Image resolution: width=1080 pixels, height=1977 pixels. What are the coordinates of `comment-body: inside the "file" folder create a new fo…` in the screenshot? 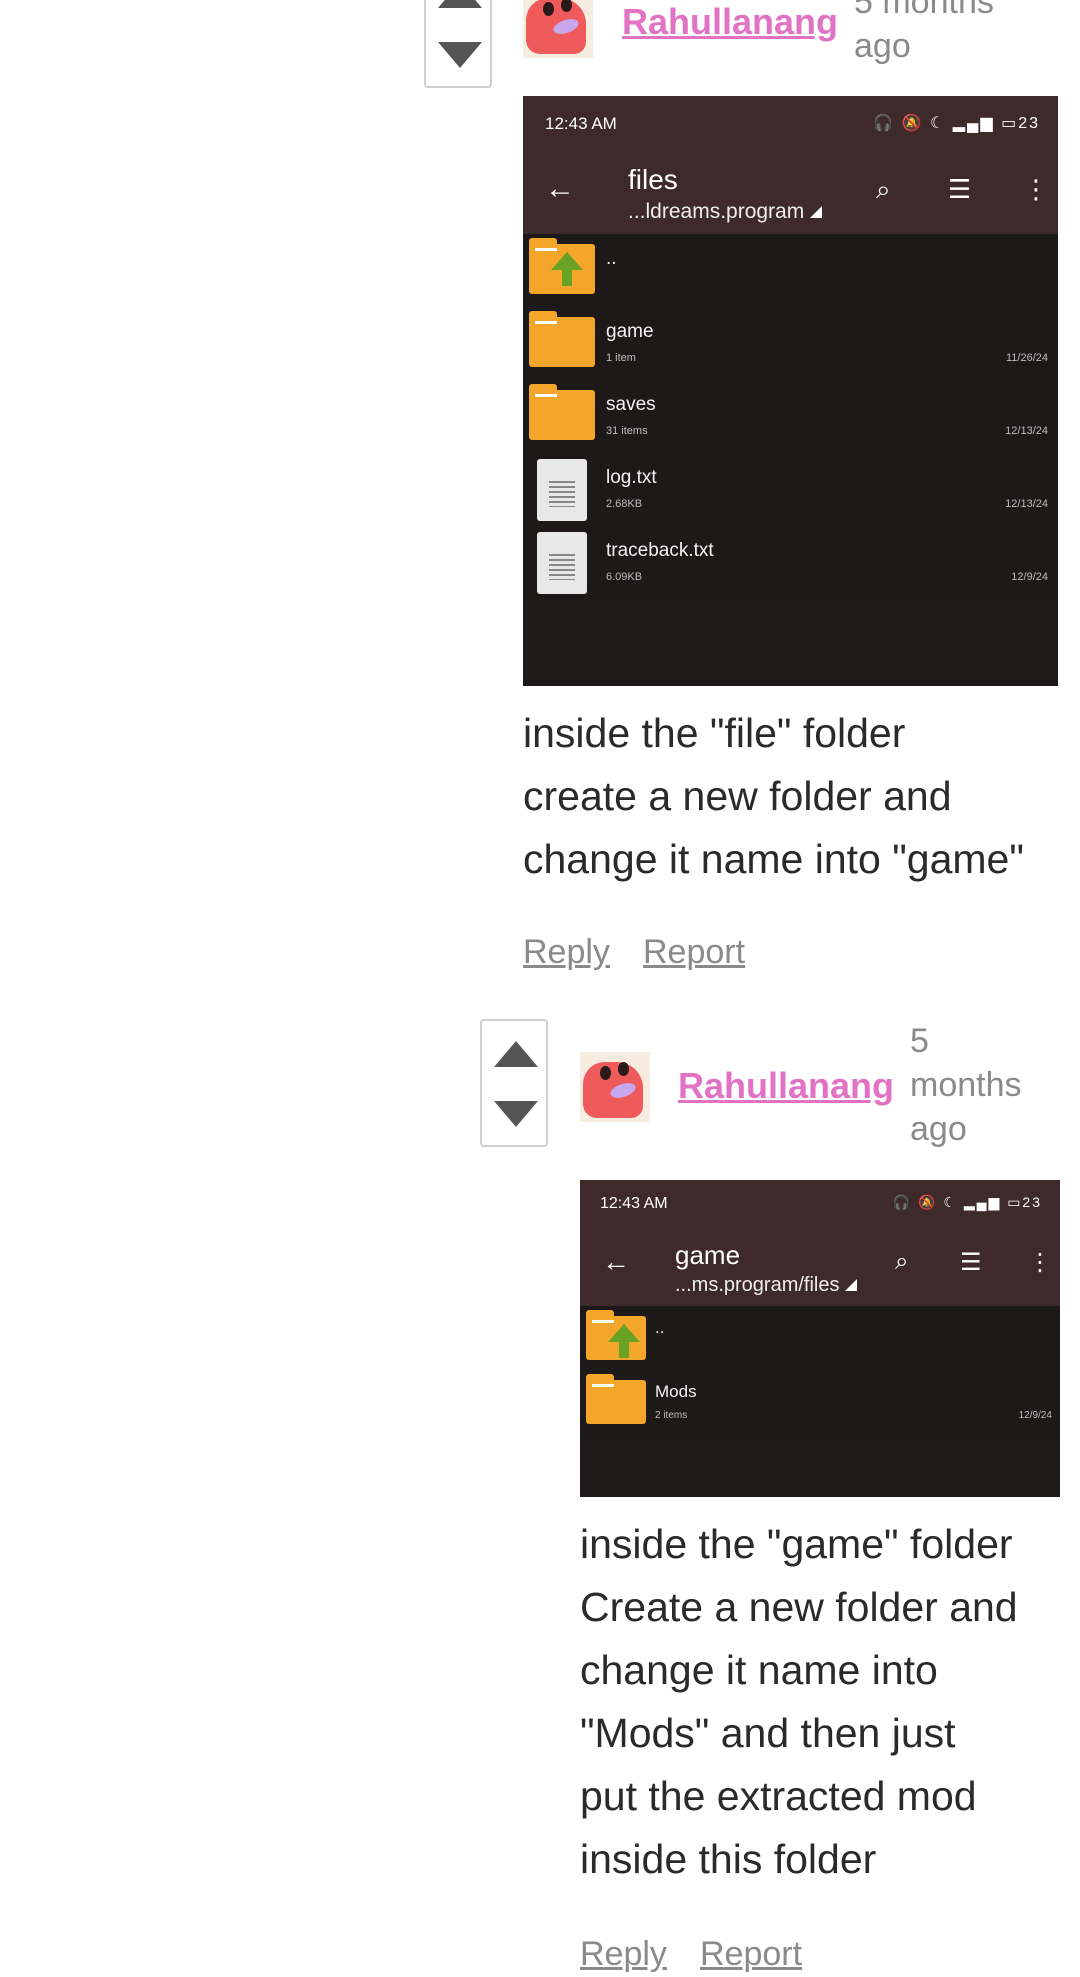 It's located at (773, 796).